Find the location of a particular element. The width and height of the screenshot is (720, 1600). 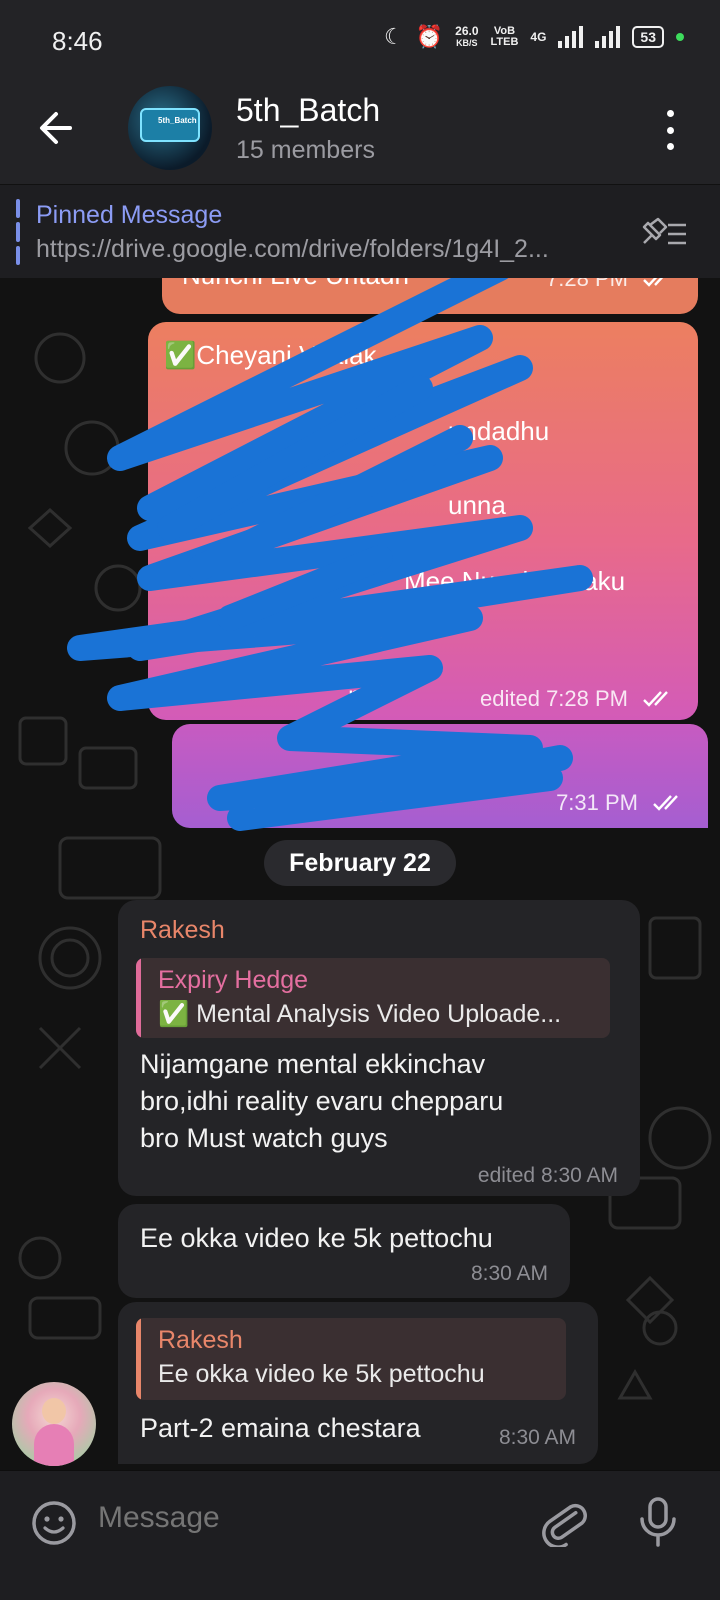

battery-icon: 53 is located at coordinates (648, 37).